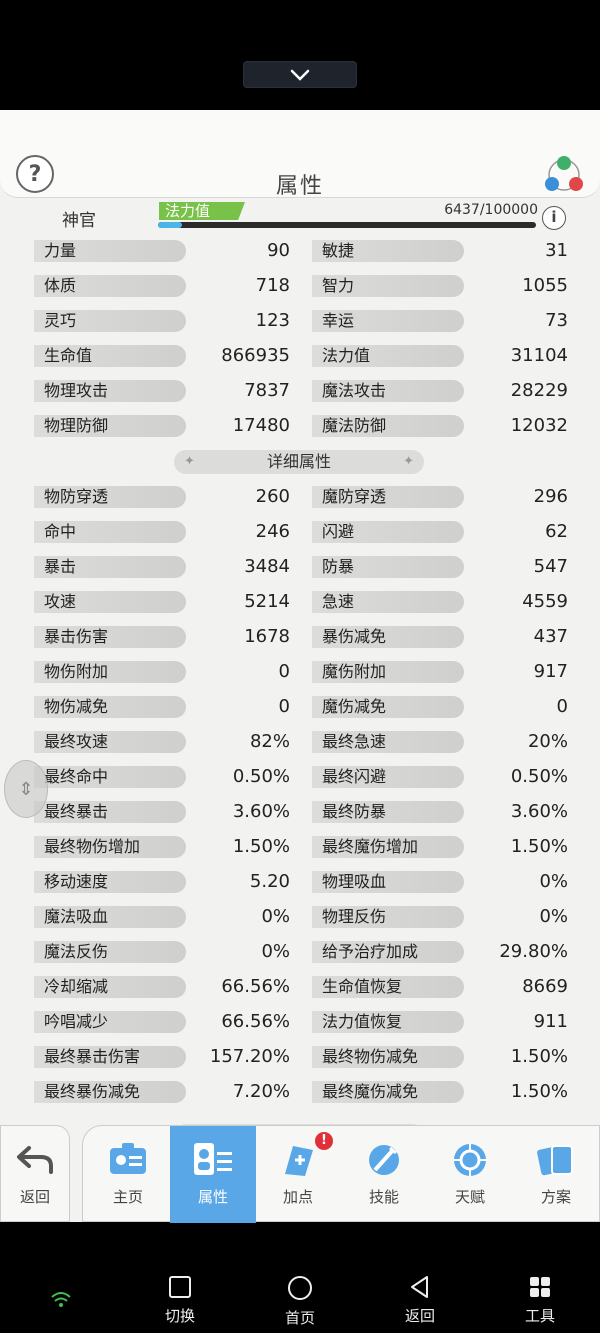 The image size is (600, 1333). Describe the element at coordinates (388, 532) in the screenshot. I see `stat-label: 闪避` at that location.